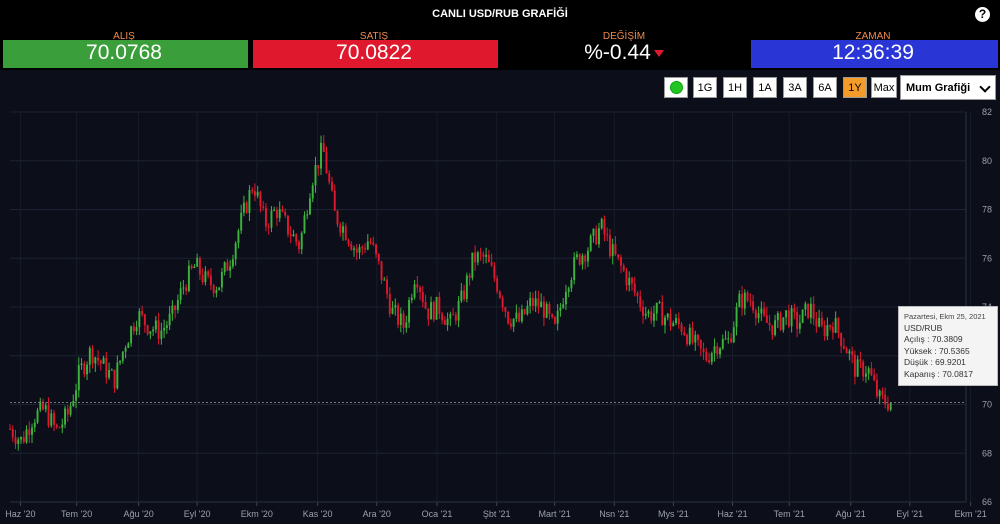 This screenshot has height=524, width=1000. What do you see at coordinates (658, 53) in the screenshot?
I see `down-arrow-icon` at bounding box center [658, 53].